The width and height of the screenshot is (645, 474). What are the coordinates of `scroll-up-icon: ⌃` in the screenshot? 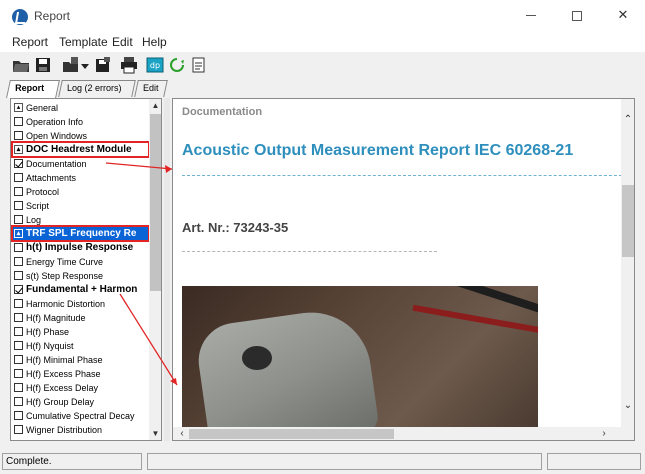 It's located at (627, 120).